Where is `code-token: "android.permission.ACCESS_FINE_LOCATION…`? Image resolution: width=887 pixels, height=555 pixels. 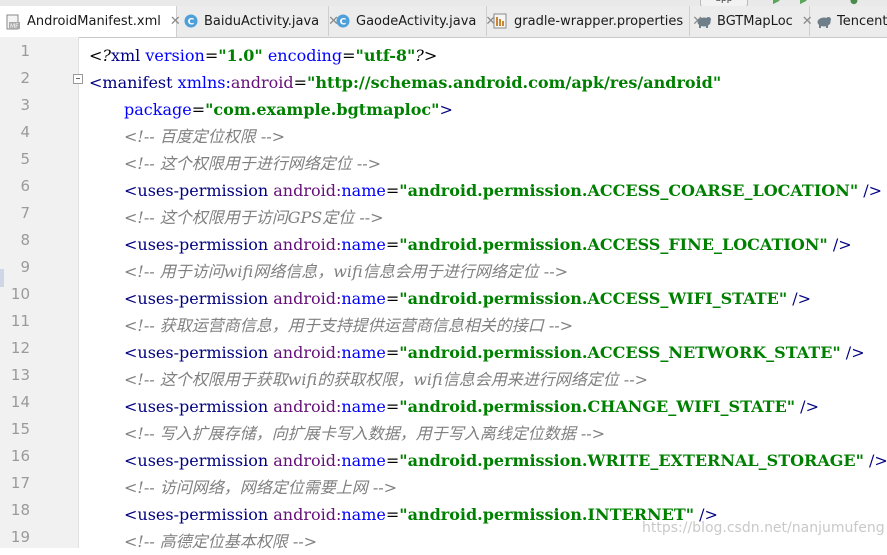
code-token: "android.permission.ACCESS_FINE_LOCATION… is located at coordinates (613, 244).